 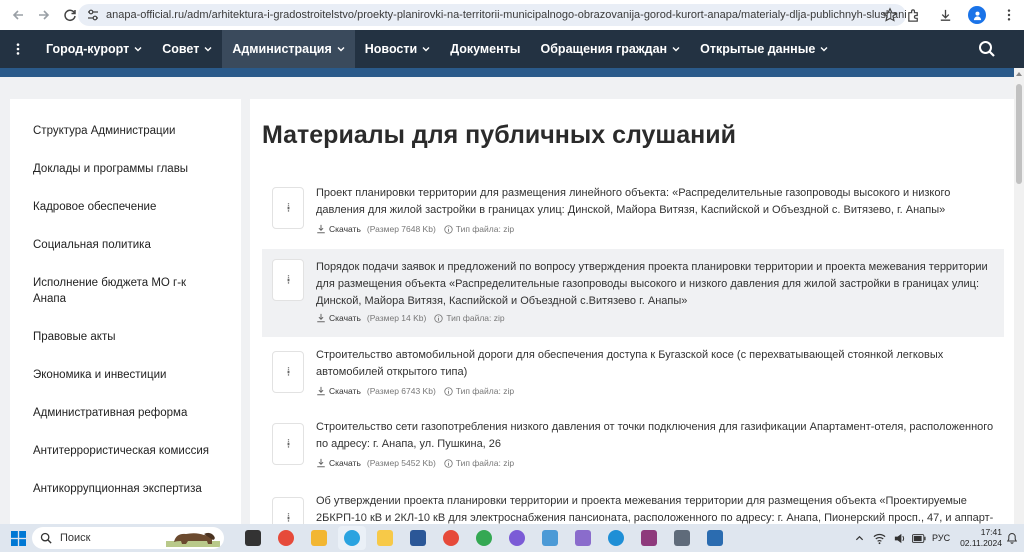 I want to click on speaker-icon, so click(x=899, y=538).